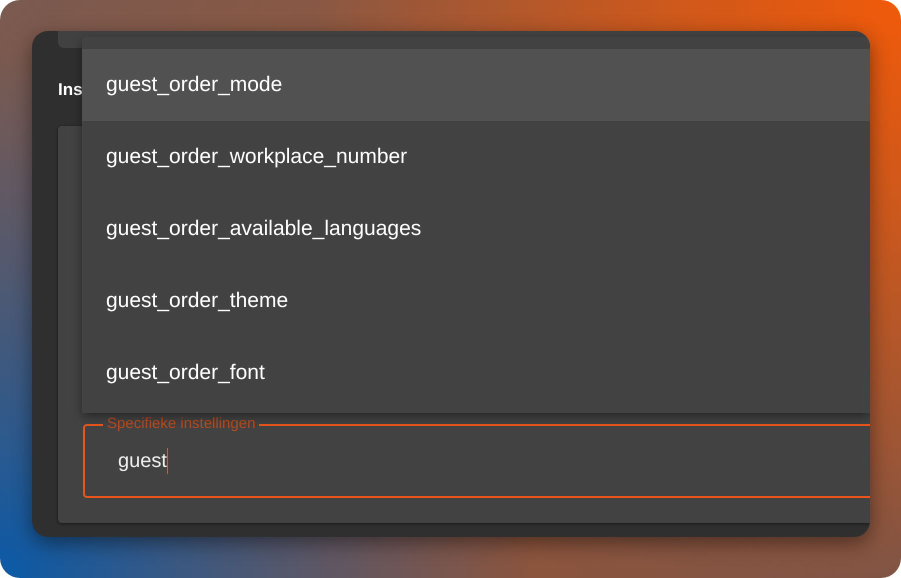 This screenshot has width=901, height=578. What do you see at coordinates (476, 157) in the screenshot?
I see `menu-item: guest_order_workplace_number` at bounding box center [476, 157].